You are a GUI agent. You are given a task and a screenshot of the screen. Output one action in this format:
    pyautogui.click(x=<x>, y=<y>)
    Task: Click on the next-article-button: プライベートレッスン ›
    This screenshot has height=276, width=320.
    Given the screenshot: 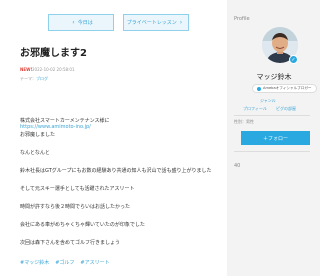 What is the action you would take?
    pyautogui.click(x=156, y=22)
    